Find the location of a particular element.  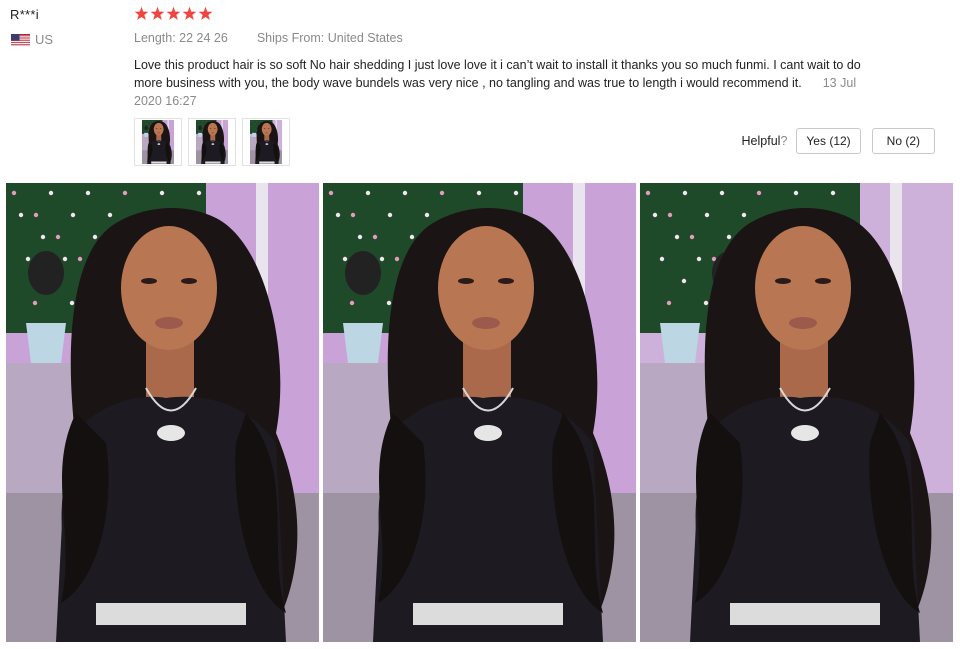

helpful-label: Helpful? is located at coordinates (764, 141).